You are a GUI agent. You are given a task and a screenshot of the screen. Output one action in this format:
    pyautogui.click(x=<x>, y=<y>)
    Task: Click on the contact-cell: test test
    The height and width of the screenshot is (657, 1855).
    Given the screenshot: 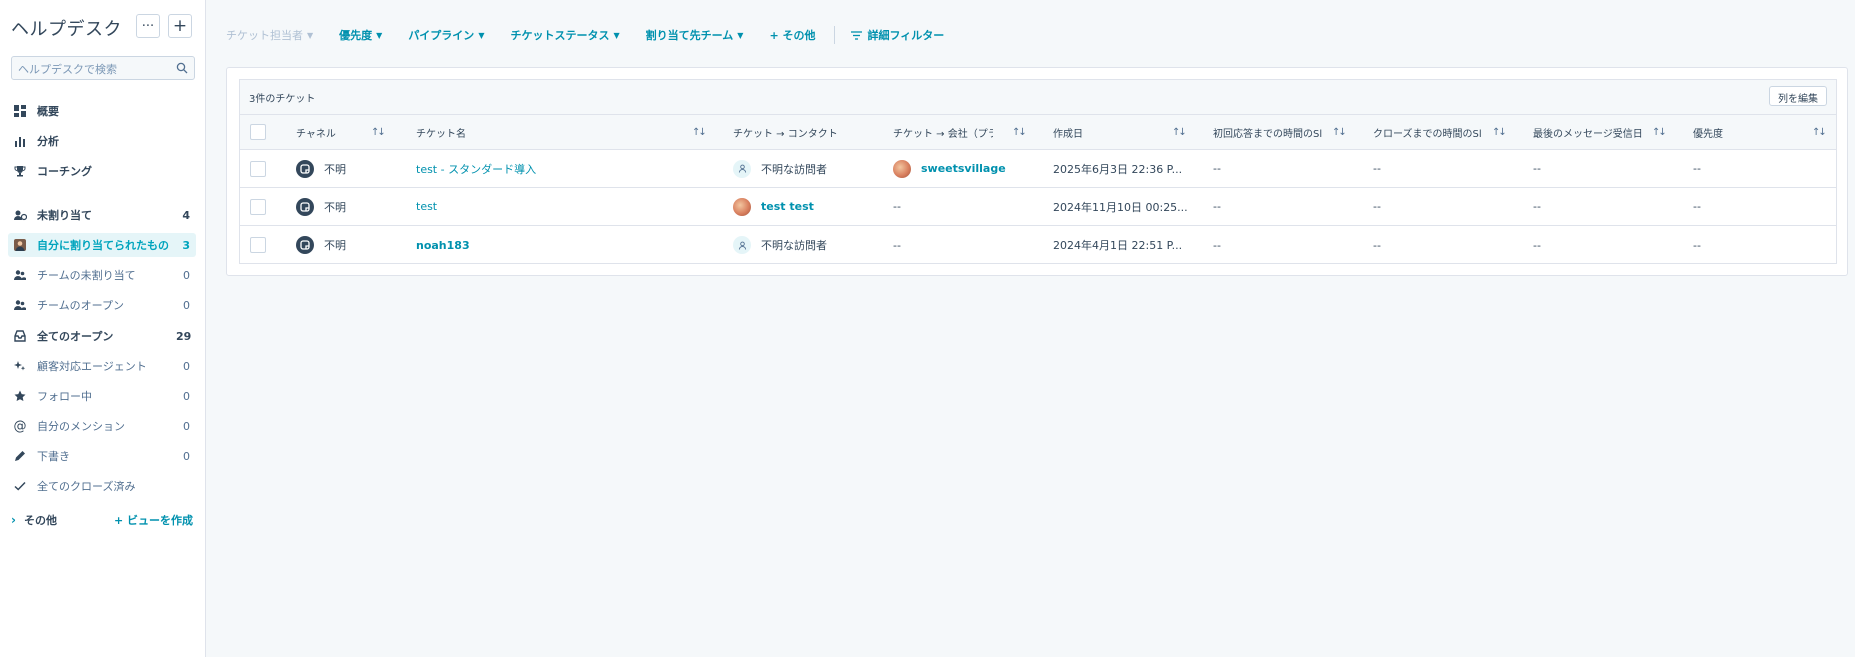 What is the action you would take?
    pyautogui.click(x=773, y=206)
    